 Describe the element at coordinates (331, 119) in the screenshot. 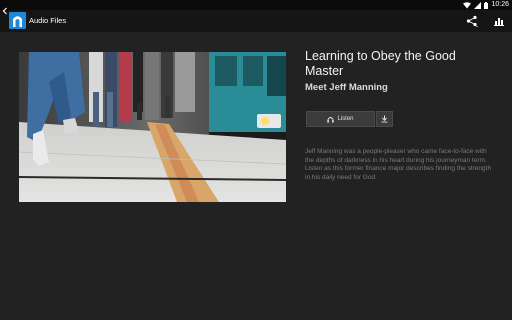

I see `headphones-icon` at that location.